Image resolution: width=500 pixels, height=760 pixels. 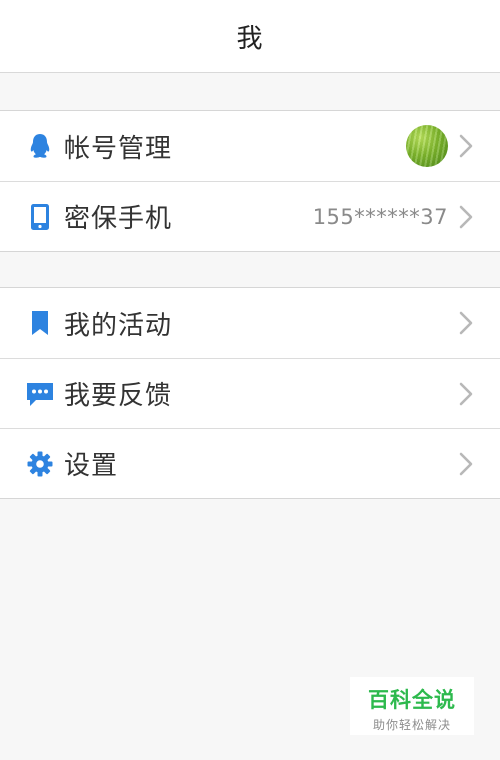 I want to click on top-bar: 我, so click(x=250, y=36).